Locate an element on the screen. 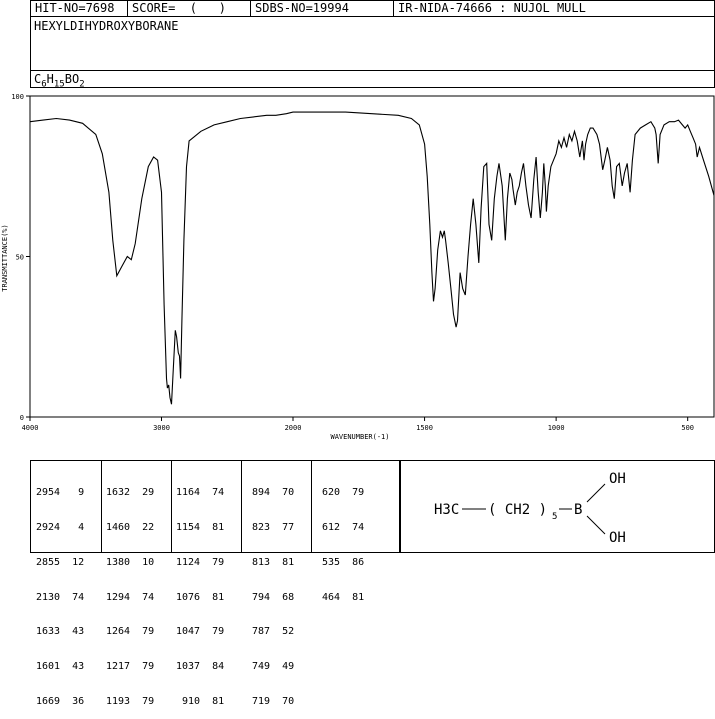 This screenshot has height=719, width=715. peak-entry: 2924 4 is located at coordinates (60, 527).